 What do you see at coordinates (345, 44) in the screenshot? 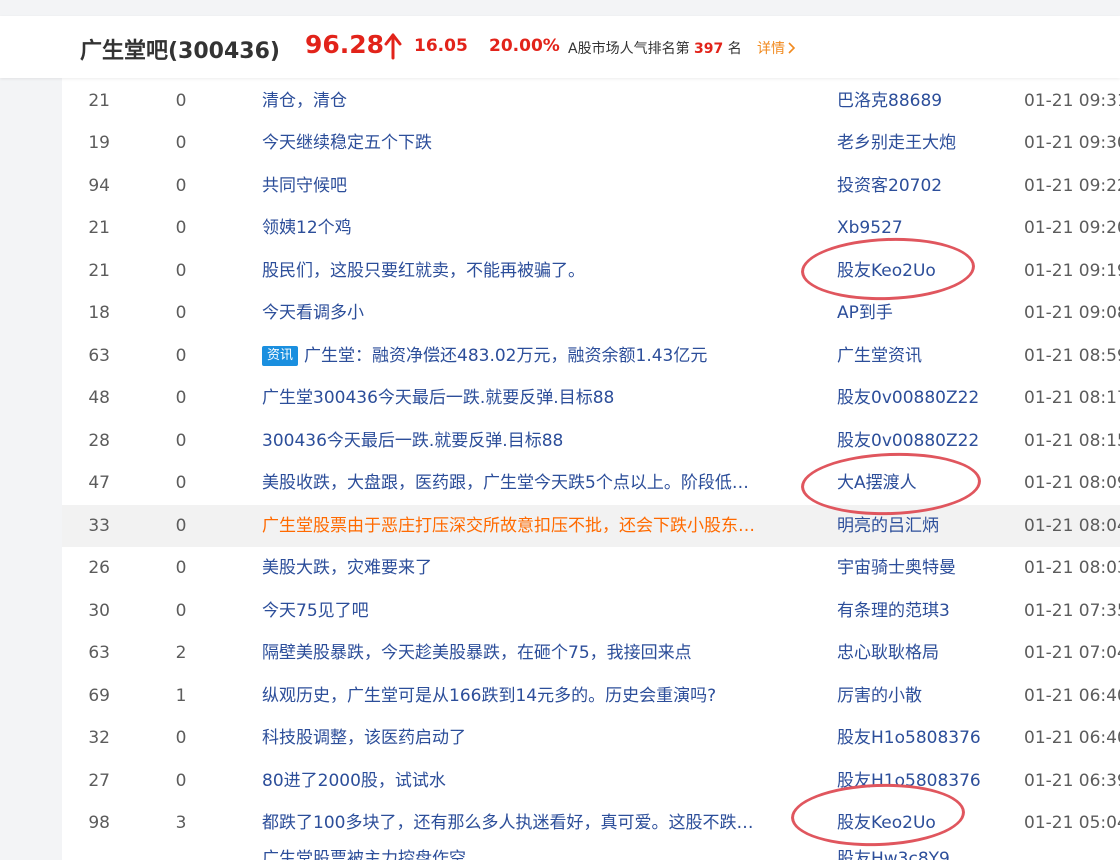
I see `stock-price: 96.28` at bounding box center [345, 44].